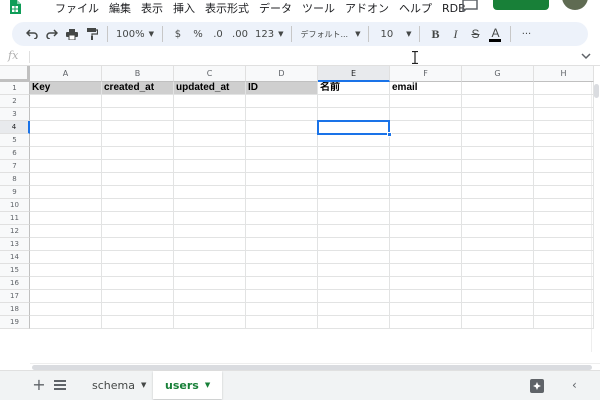  Describe the element at coordinates (564, 231) in the screenshot. I see `cell-h12` at that location.